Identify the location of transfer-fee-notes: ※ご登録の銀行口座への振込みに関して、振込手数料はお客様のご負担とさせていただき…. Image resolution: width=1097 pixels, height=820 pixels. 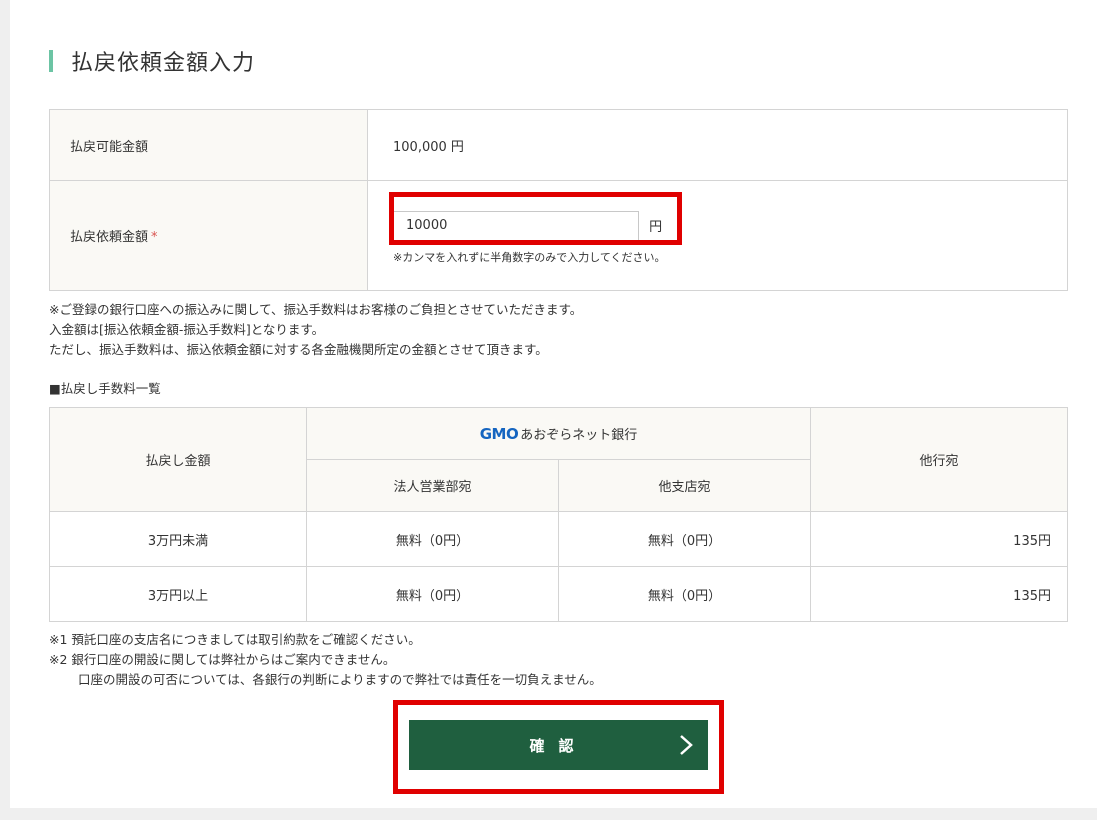
(315, 330).